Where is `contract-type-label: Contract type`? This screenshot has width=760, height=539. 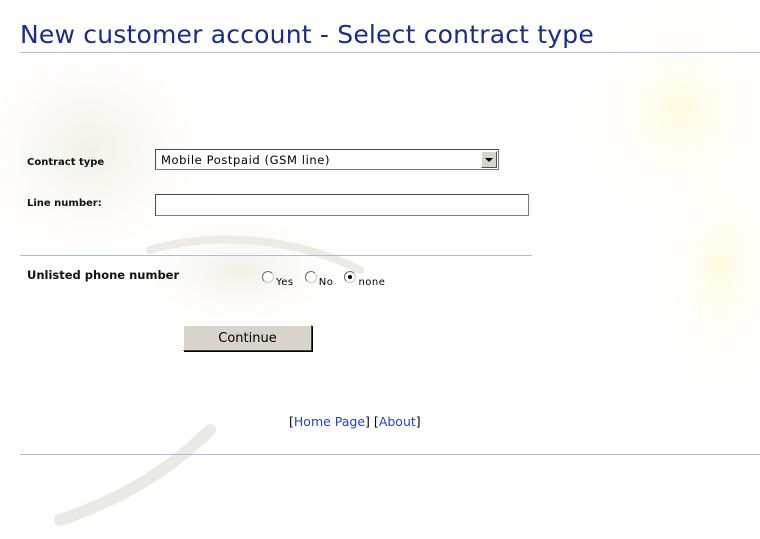 contract-type-label: Contract type is located at coordinates (66, 162).